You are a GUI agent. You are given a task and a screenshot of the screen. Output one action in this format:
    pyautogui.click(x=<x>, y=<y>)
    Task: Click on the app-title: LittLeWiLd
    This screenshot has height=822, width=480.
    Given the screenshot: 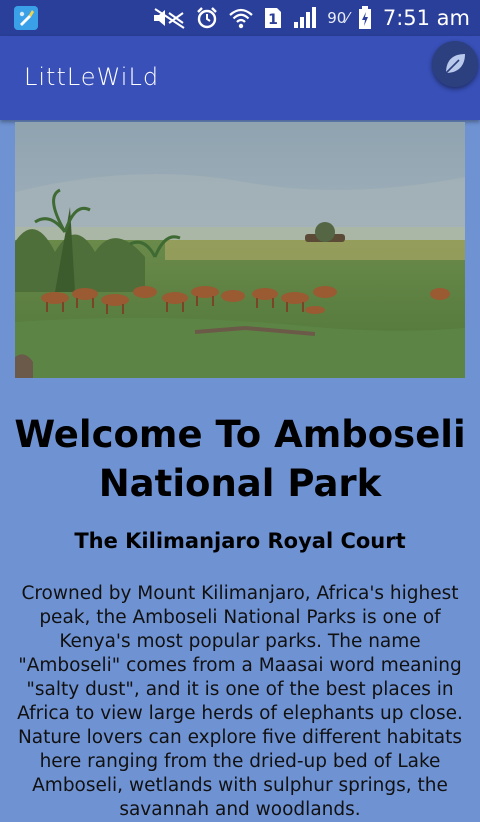 What is the action you would take?
    pyautogui.click(x=92, y=77)
    